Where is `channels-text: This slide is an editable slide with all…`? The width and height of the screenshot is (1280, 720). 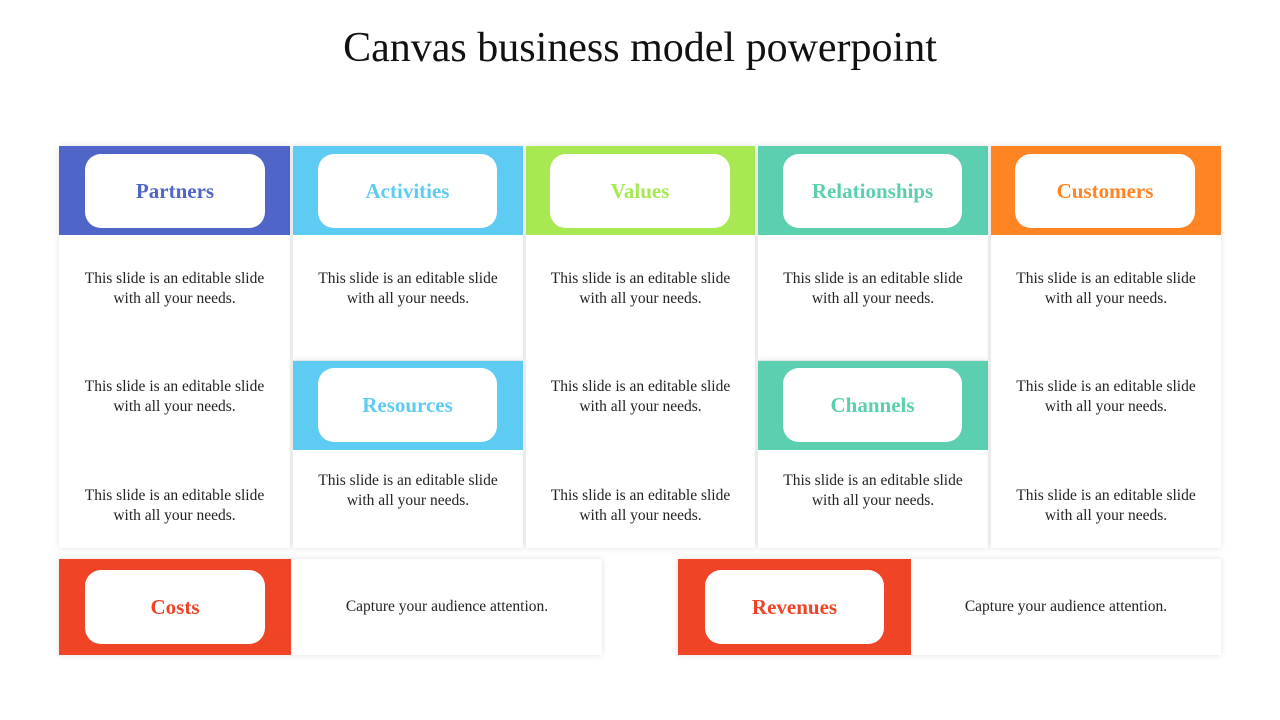 channels-text: This slide is an editable slide with all… is located at coordinates (873, 490).